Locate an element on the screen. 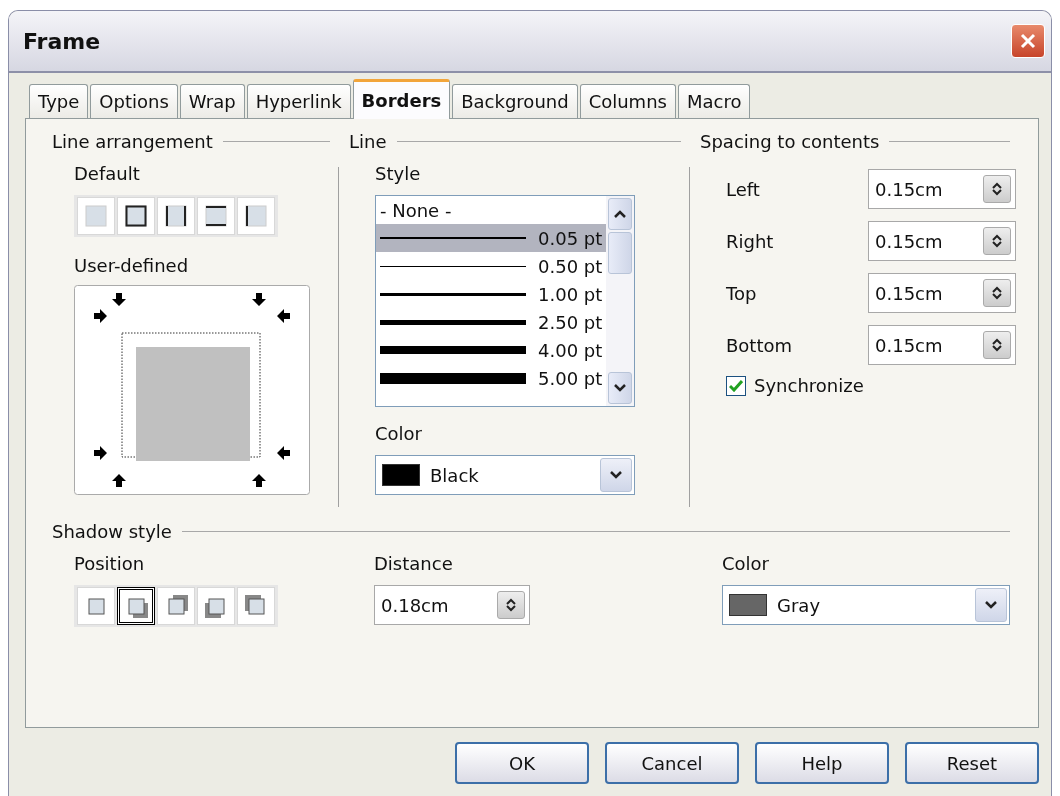  list-item: 5.00 pt is located at coordinates (491, 378).